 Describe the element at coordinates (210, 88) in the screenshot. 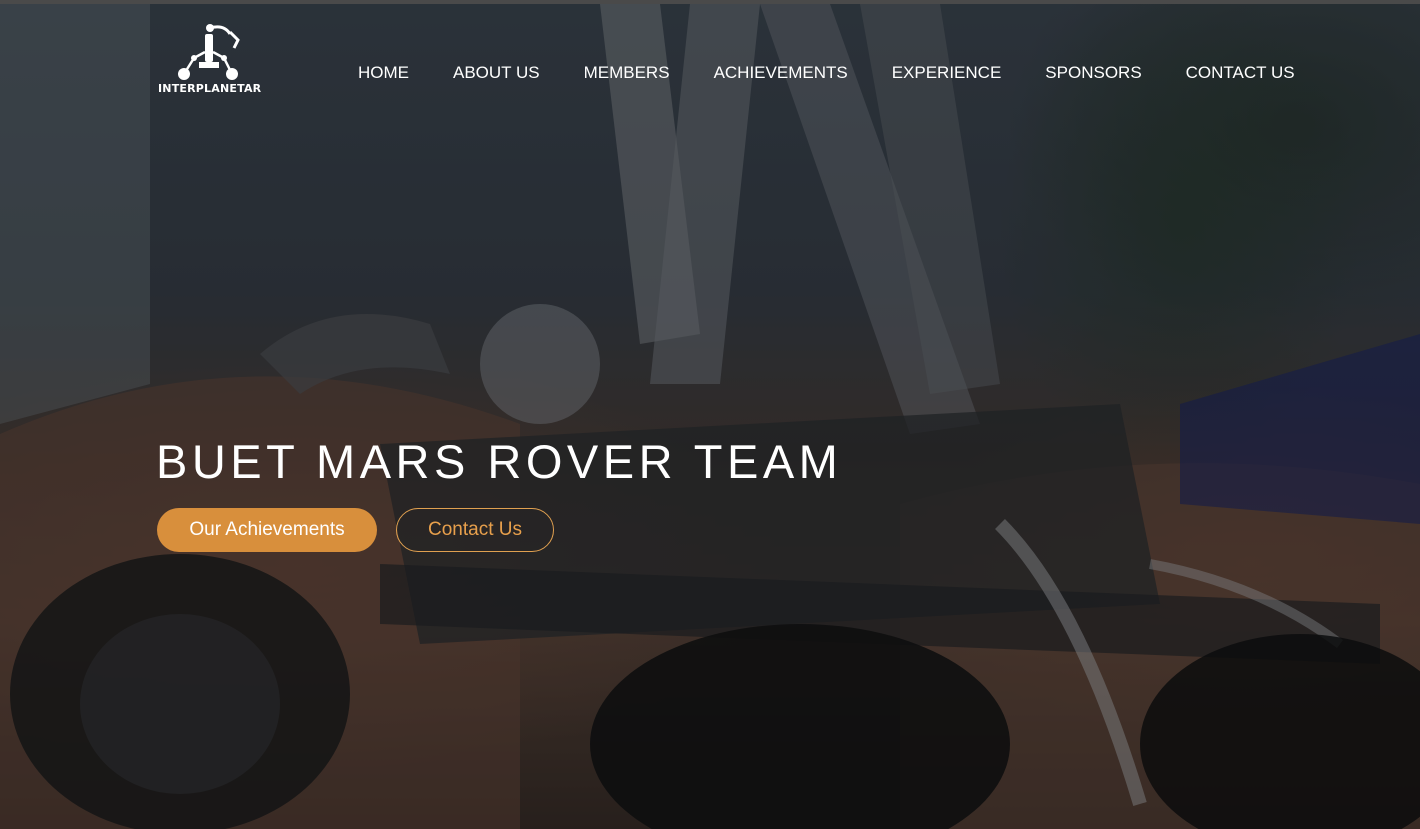

I see `logo-wordmark: INTERPLANETAR` at that location.